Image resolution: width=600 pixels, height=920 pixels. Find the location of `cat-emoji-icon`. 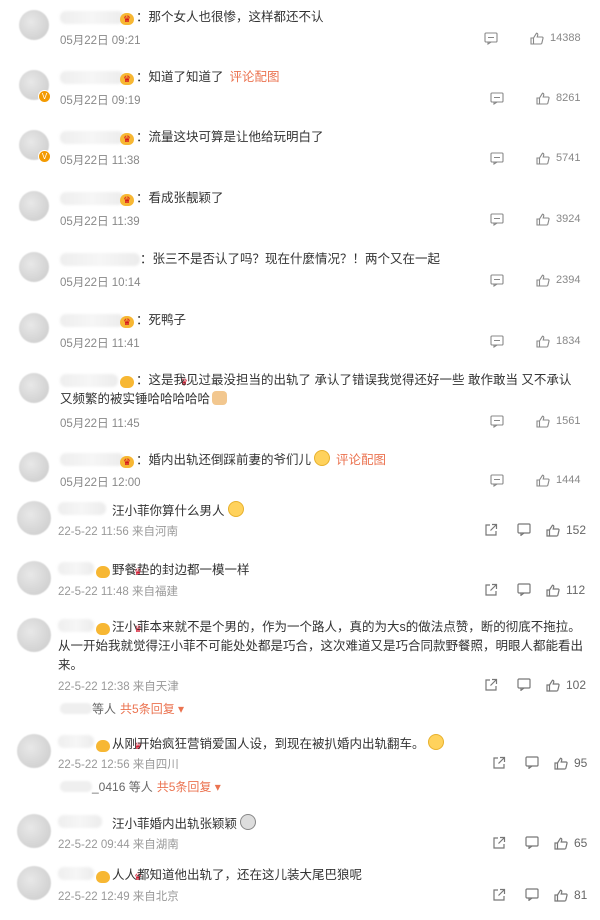

cat-emoji-icon is located at coordinates (220, 398).